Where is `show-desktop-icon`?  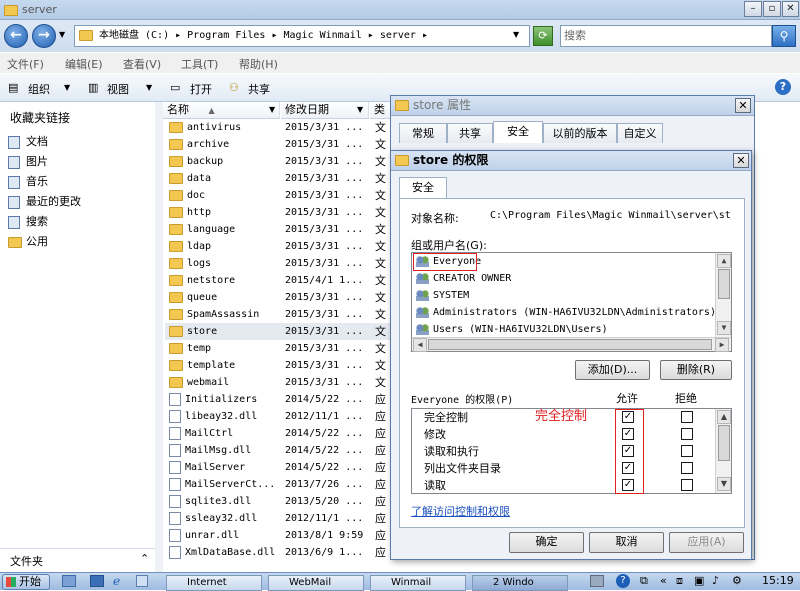 show-desktop-icon is located at coordinates (97, 581).